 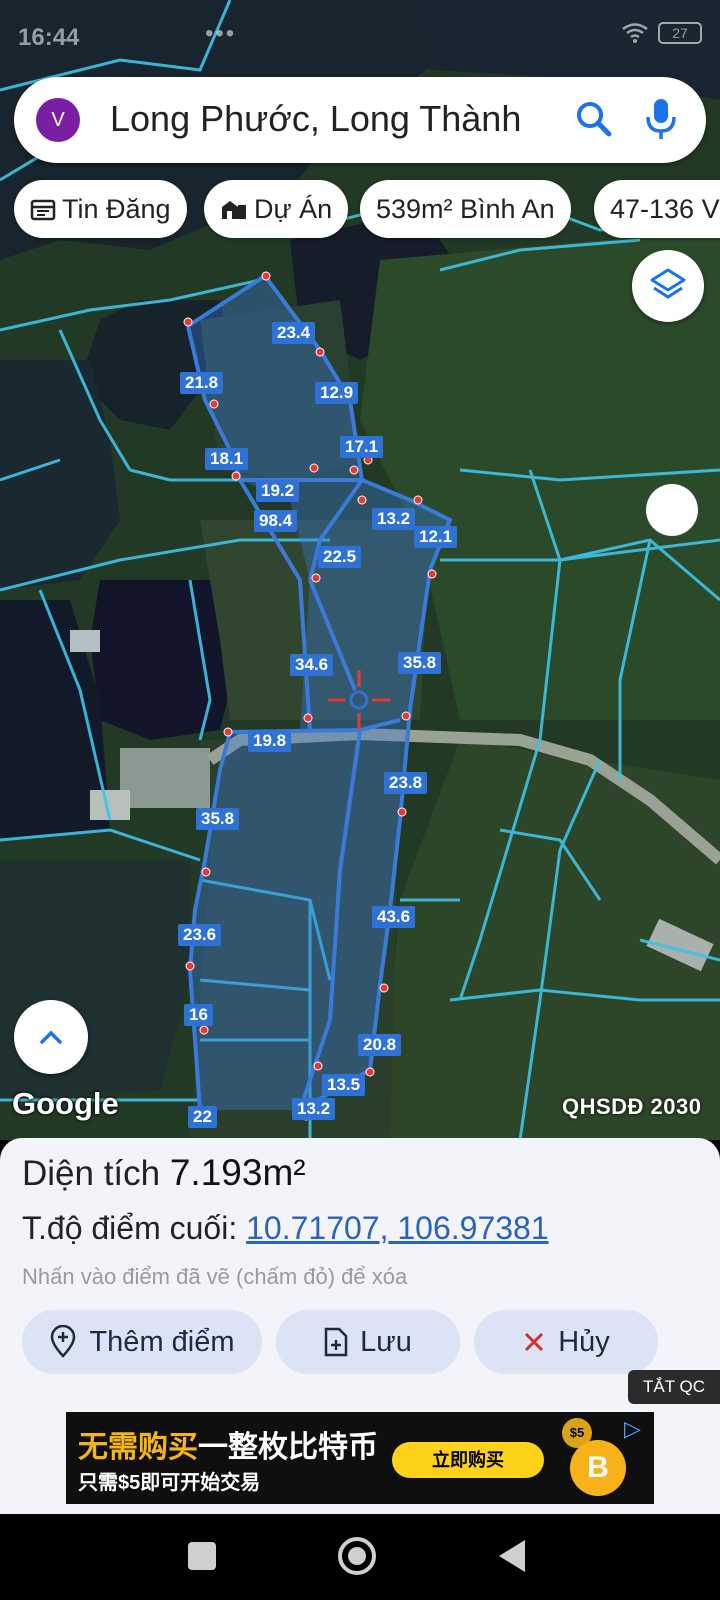 What do you see at coordinates (598, 1468) in the screenshot?
I see `bitcoin-icon: B` at bounding box center [598, 1468].